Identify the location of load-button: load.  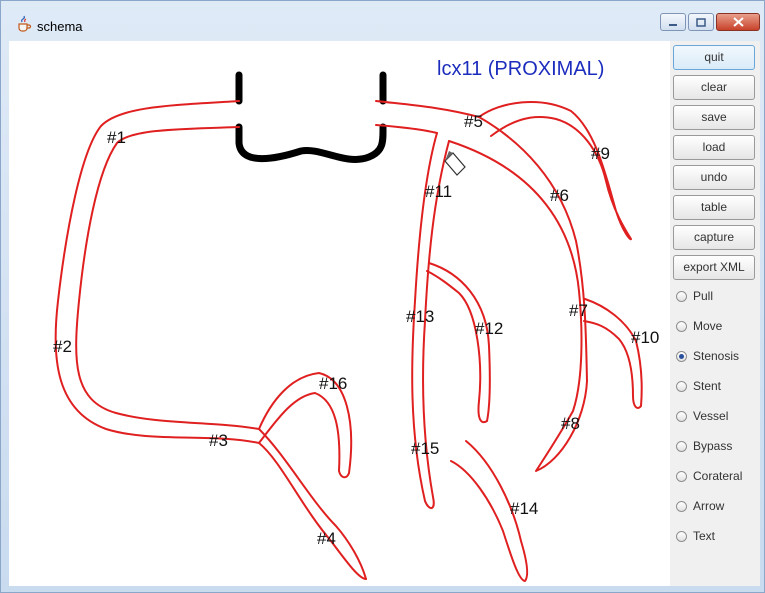
(714, 147).